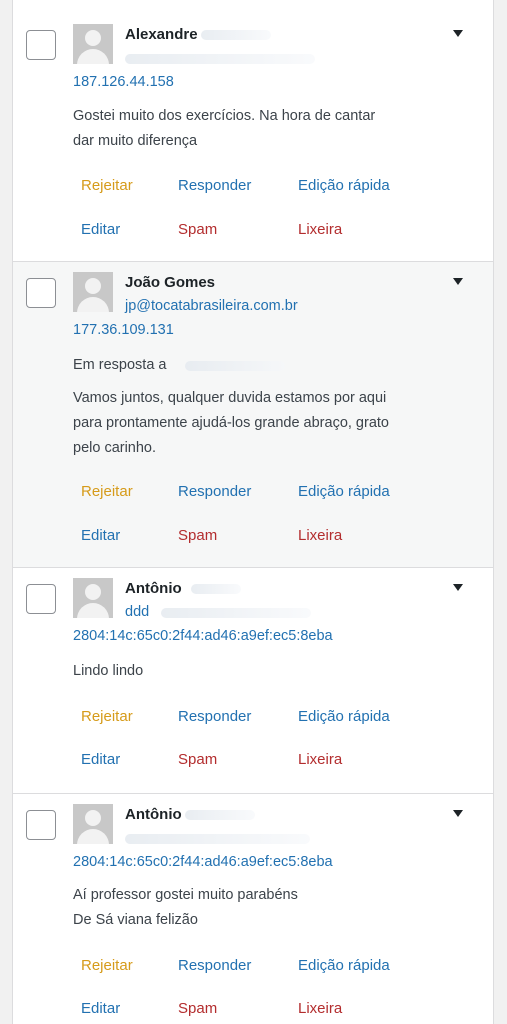  I want to click on comment-ip: 187.126.44.158, so click(123, 82).